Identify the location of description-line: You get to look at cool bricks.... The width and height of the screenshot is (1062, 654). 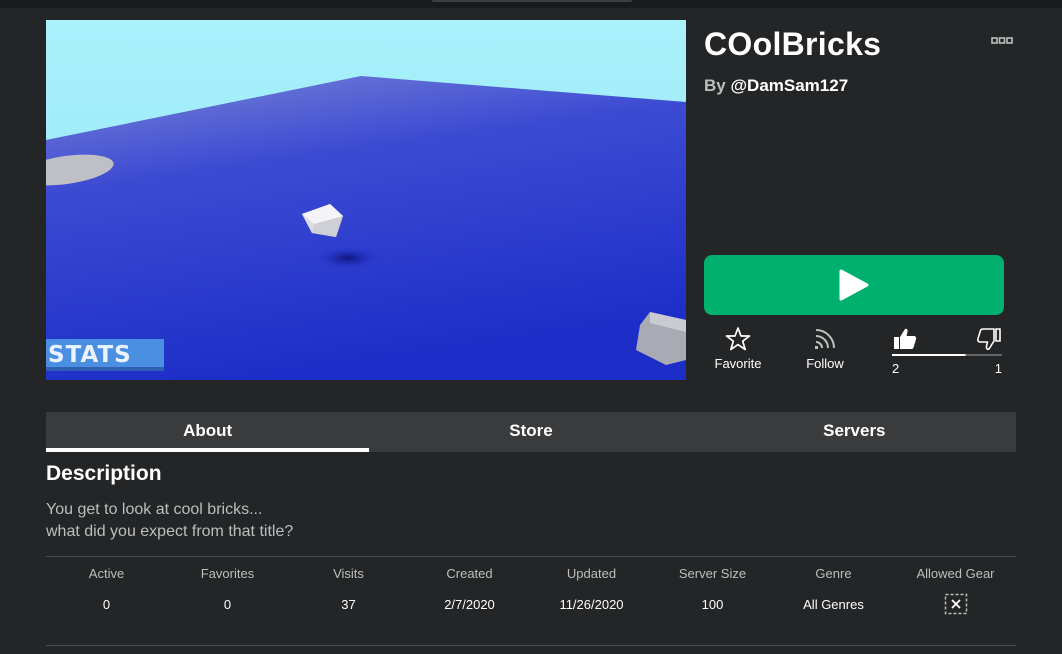
(154, 509).